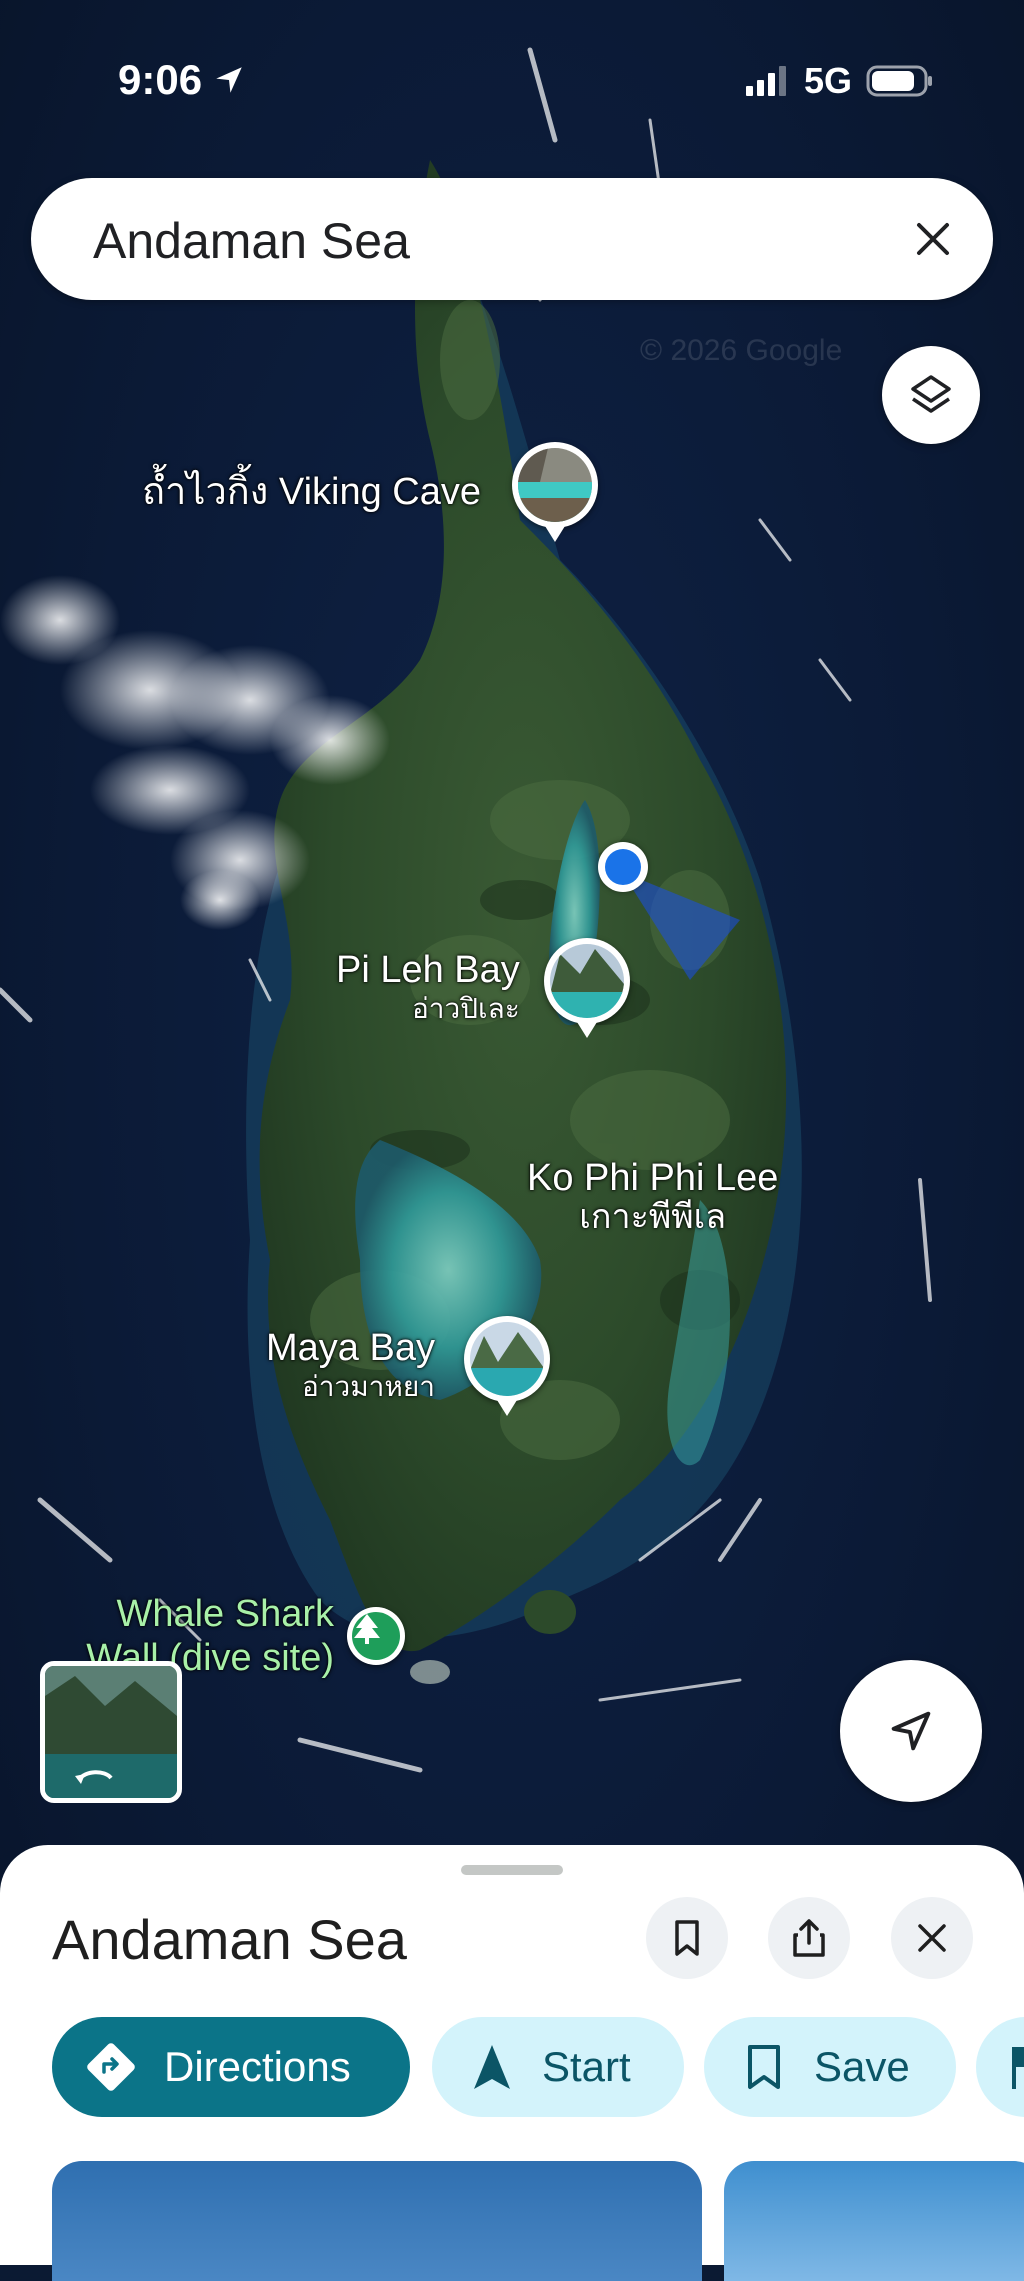 The height and width of the screenshot is (2281, 1024). What do you see at coordinates (1000, 2067) in the screenshot?
I see `more-chip-button` at bounding box center [1000, 2067].